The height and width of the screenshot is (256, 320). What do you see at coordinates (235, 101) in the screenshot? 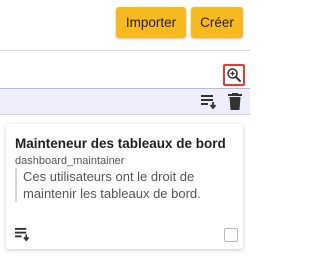
I see `trash-icon` at bounding box center [235, 101].